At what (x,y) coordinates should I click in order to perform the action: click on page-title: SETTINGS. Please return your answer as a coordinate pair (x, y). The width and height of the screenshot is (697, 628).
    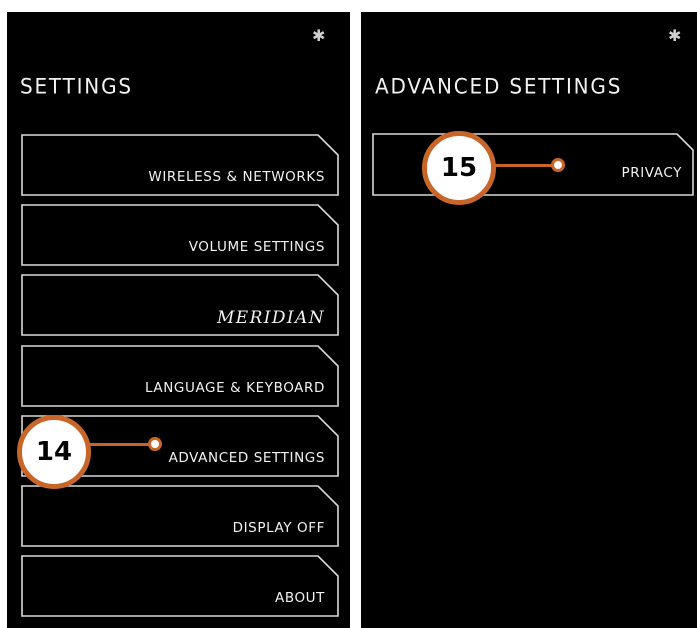
    Looking at the image, I should click on (76, 86).